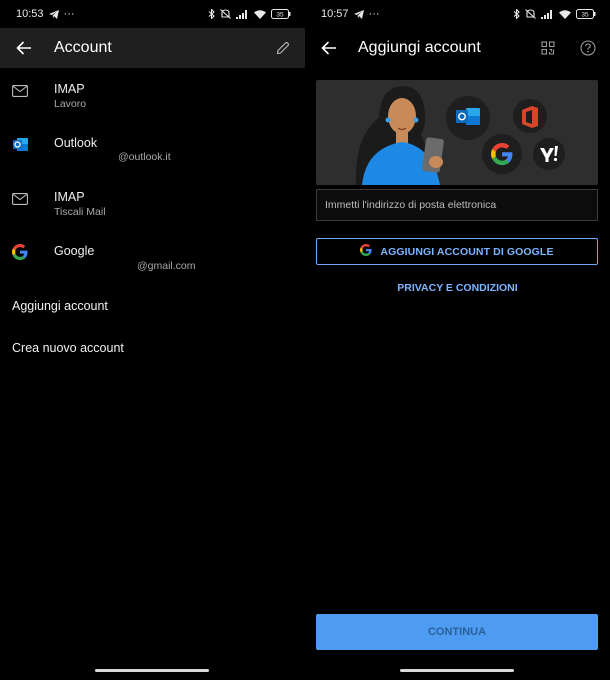 The height and width of the screenshot is (680, 610). I want to click on edit-pencil-icon, so click(283, 48).